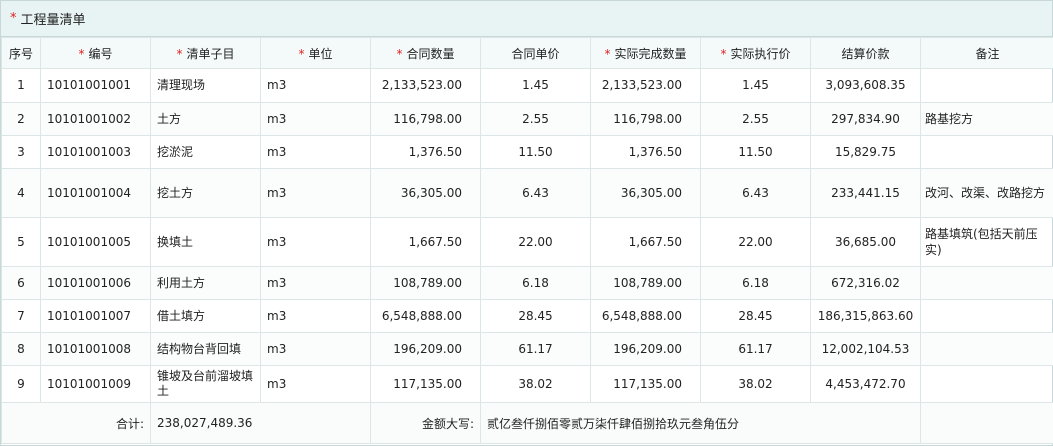  Describe the element at coordinates (205, 193) in the screenshot. I see `table-cell: 挖土方` at that location.